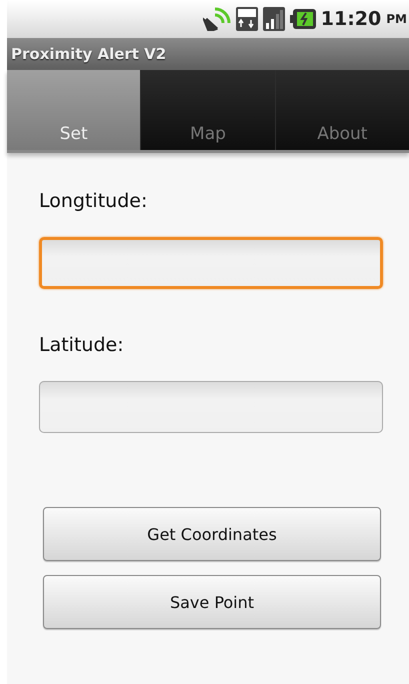 Image resolution: width=409 pixels, height=684 pixels. I want to click on action-button: Get Coordinates, so click(212, 534).